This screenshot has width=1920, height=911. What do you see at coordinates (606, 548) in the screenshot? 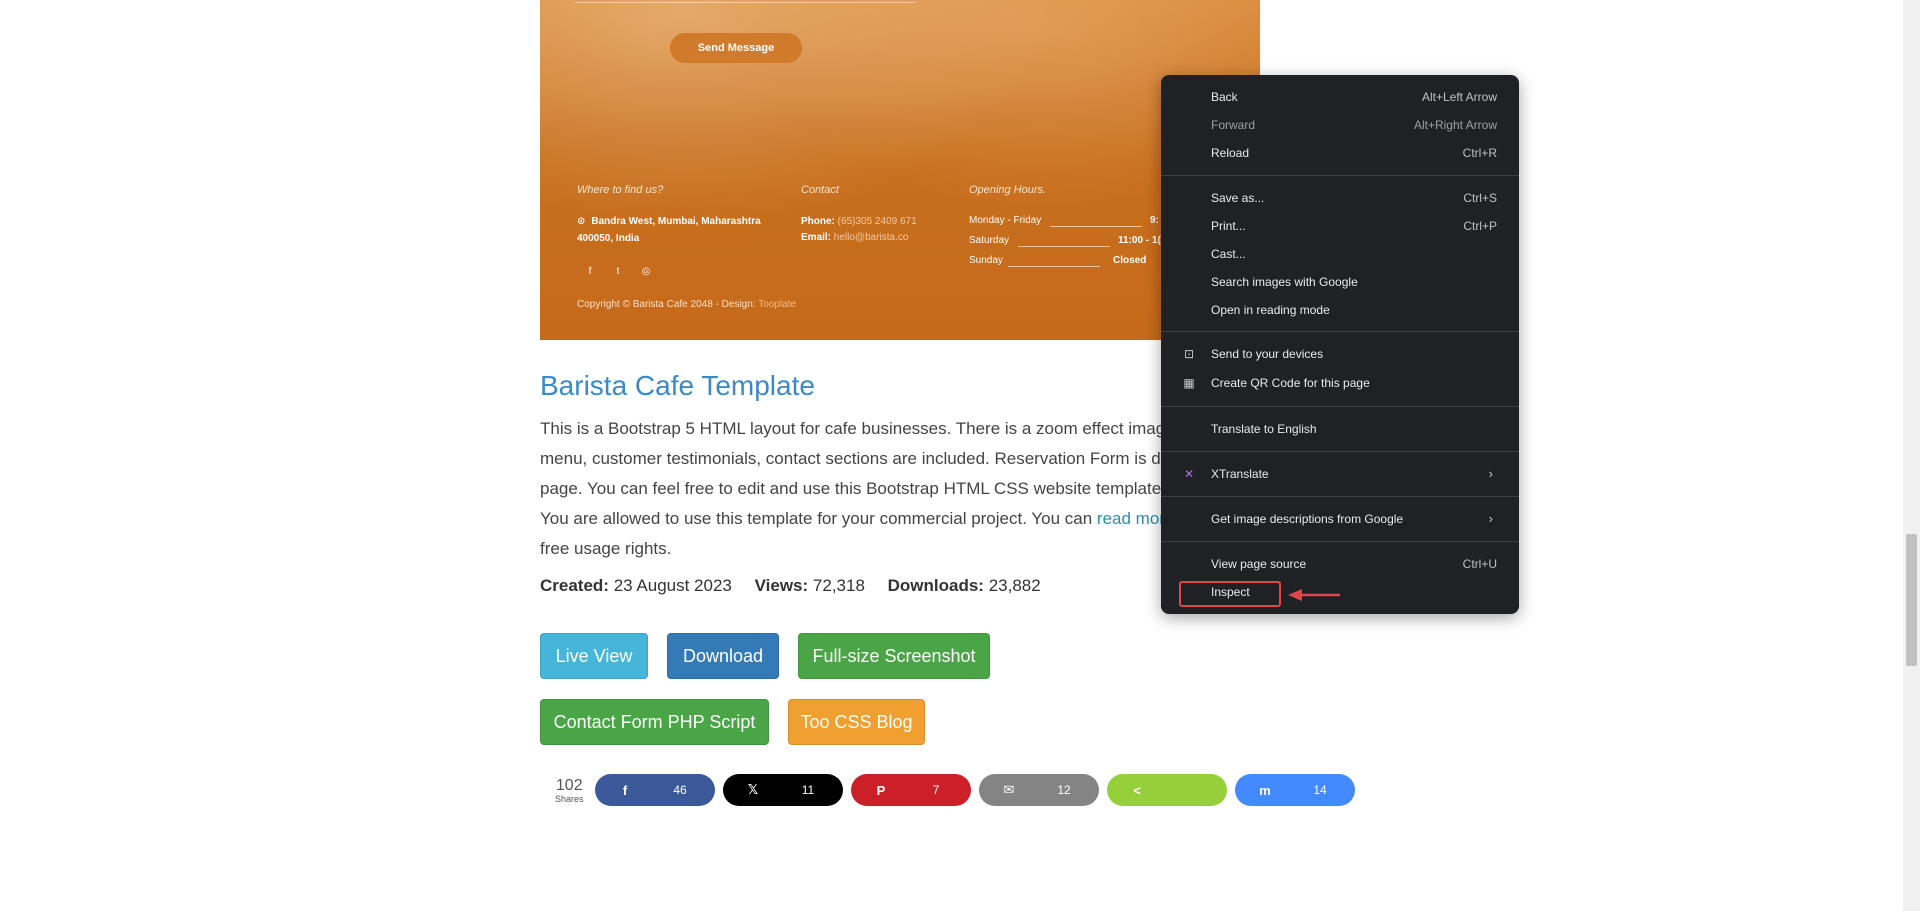
I see `description-line: free usage rights.` at bounding box center [606, 548].